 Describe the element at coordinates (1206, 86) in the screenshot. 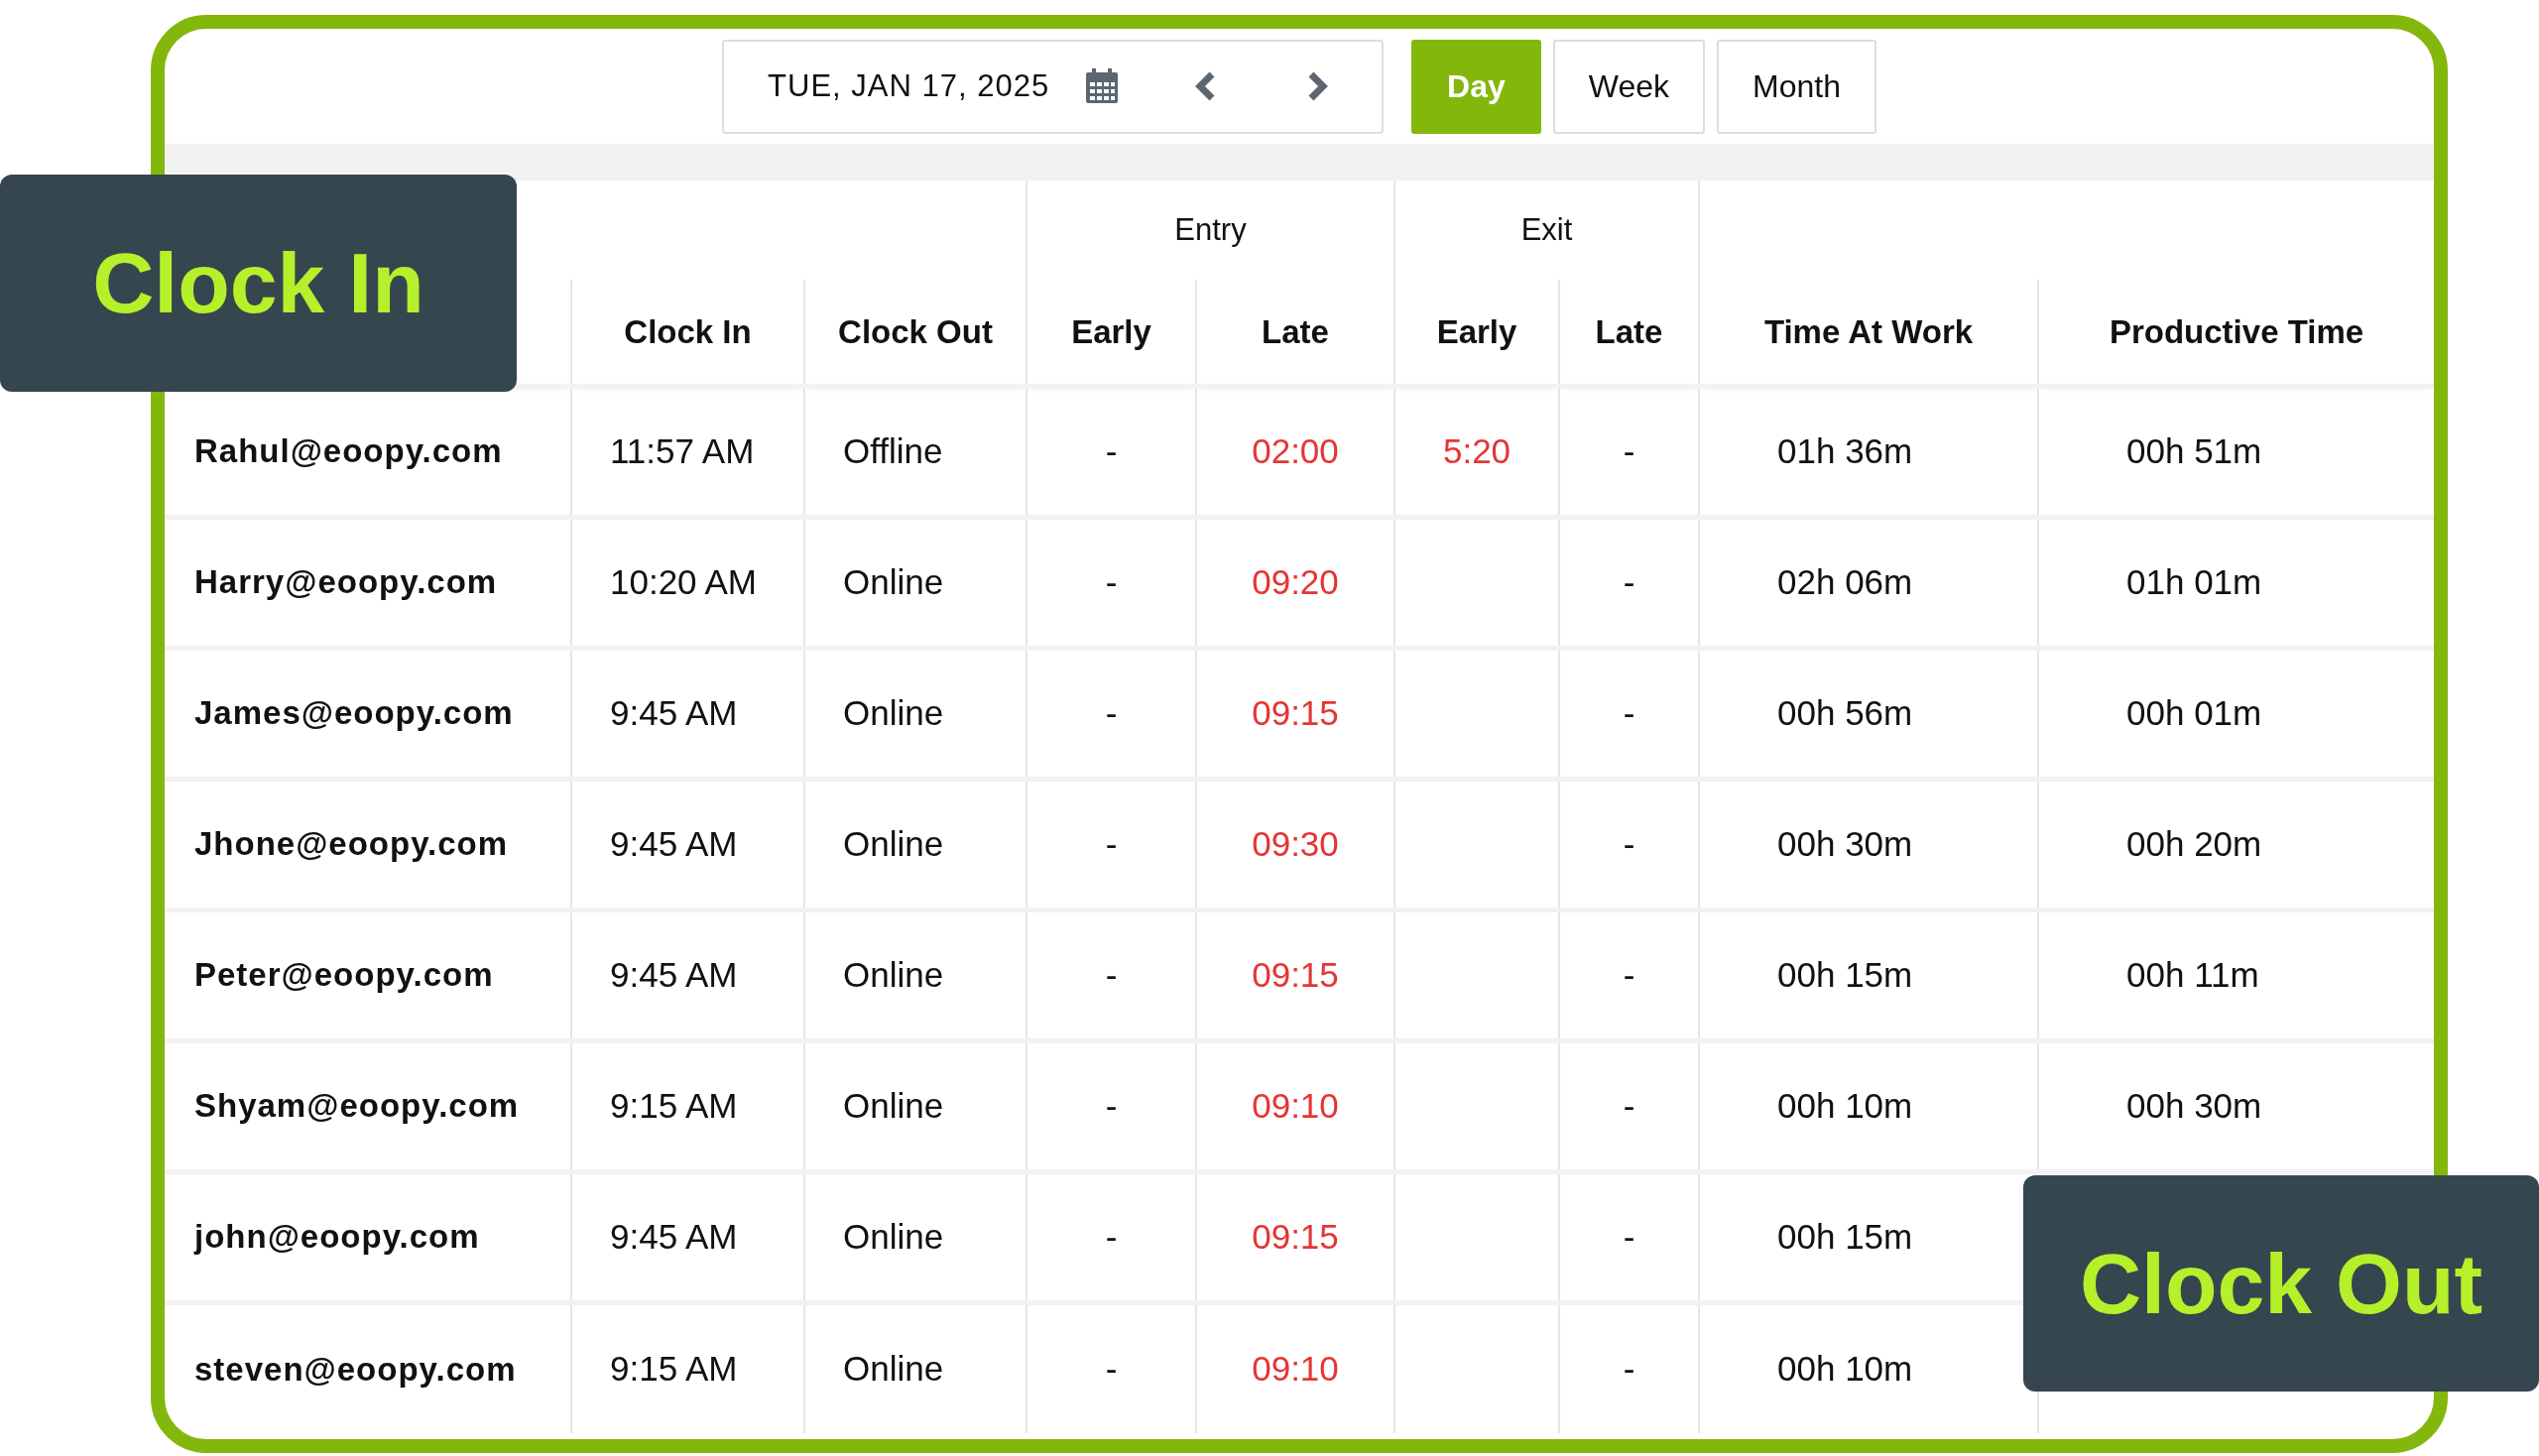

I see `chevron-left-icon` at that location.